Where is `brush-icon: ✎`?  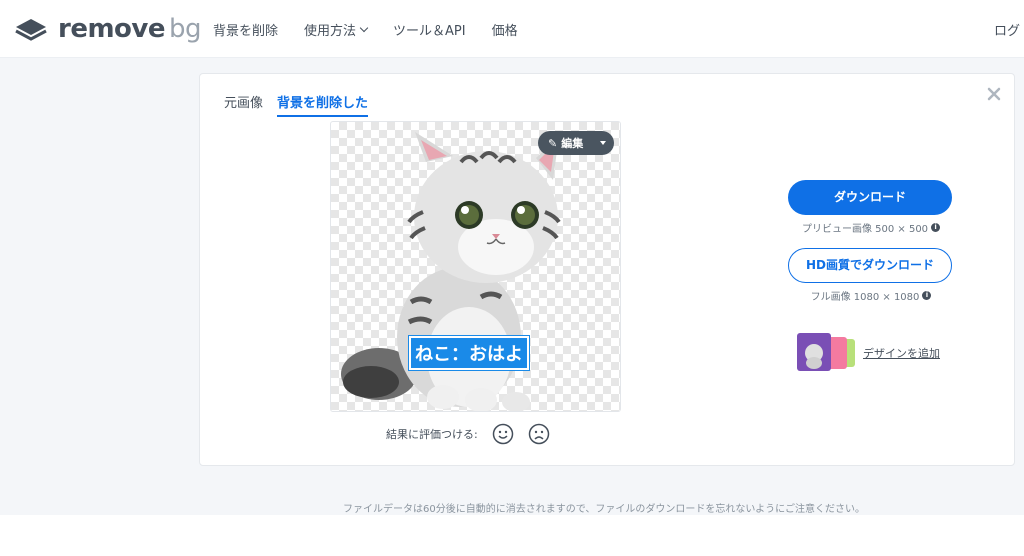 brush-icon: ✎ is located at coordinates (553, 143).